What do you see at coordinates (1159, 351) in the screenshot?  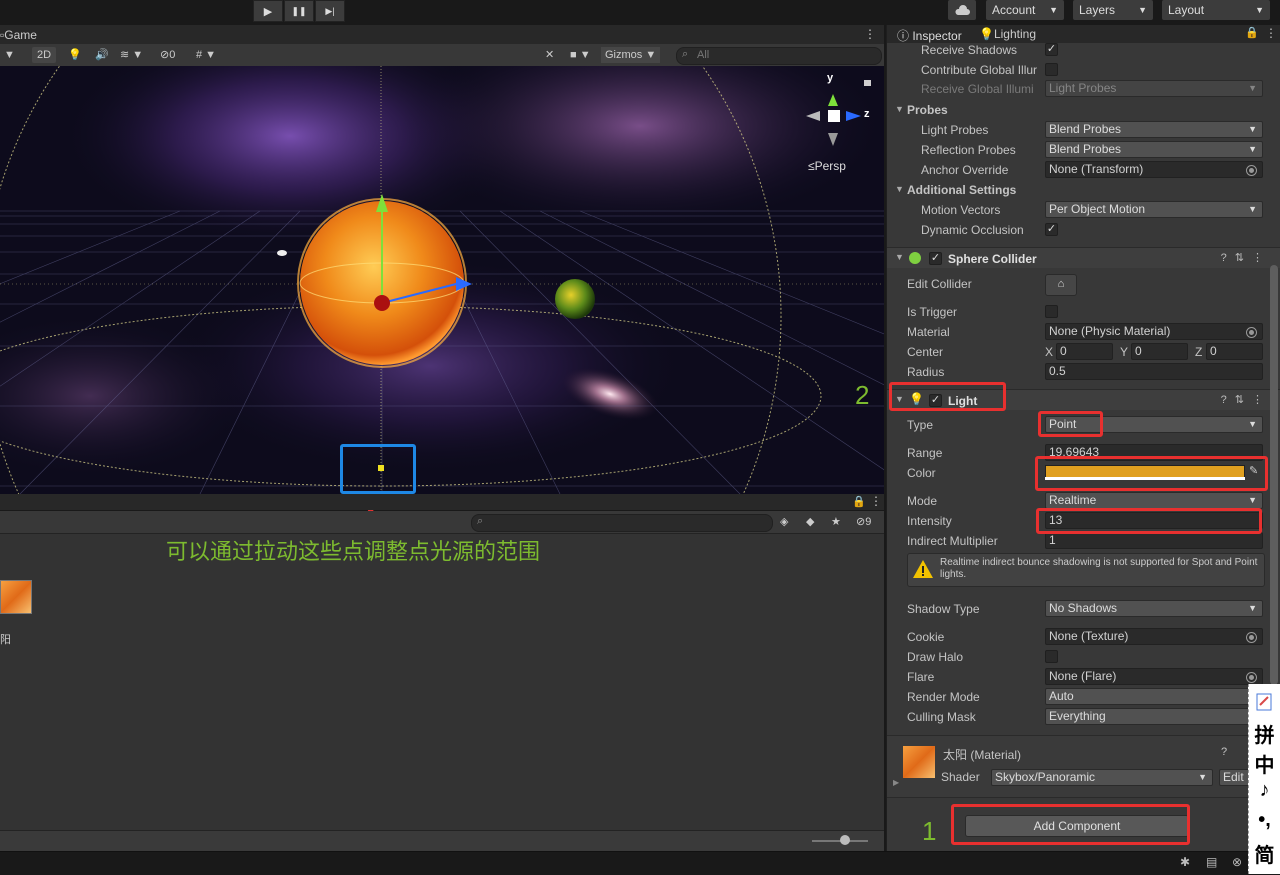 I see `center-y-field: 0` at bounding box center [1159, 351].